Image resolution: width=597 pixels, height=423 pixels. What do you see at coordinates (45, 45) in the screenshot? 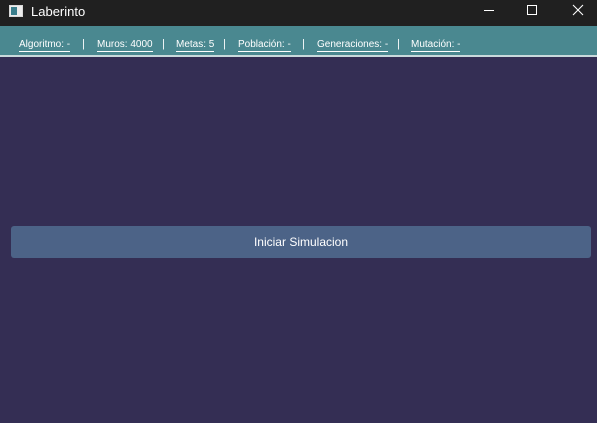
I see `menu-item-algoritmo: Algoritmo: -` at bounding box center [45, 45].